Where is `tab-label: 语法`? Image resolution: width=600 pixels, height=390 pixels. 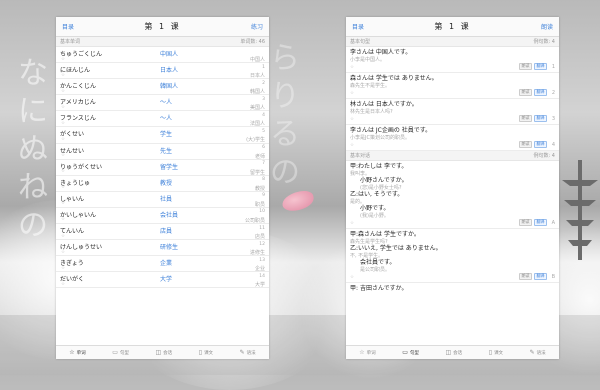
tab-label: 语法 is located at coordinates (541, 353).